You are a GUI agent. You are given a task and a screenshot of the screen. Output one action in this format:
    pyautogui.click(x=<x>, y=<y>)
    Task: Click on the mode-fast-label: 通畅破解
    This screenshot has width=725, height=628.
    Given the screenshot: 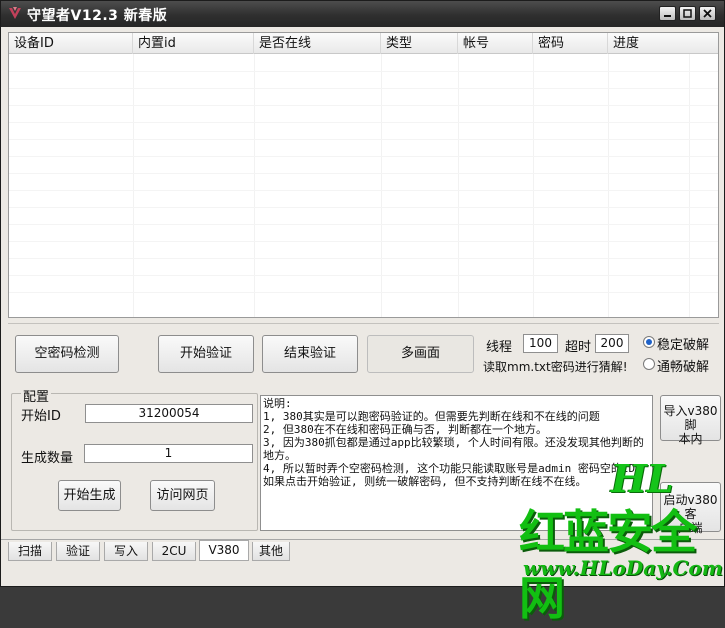 What is the action you would take?
    pyautogui.click(x=683, y=367)
    